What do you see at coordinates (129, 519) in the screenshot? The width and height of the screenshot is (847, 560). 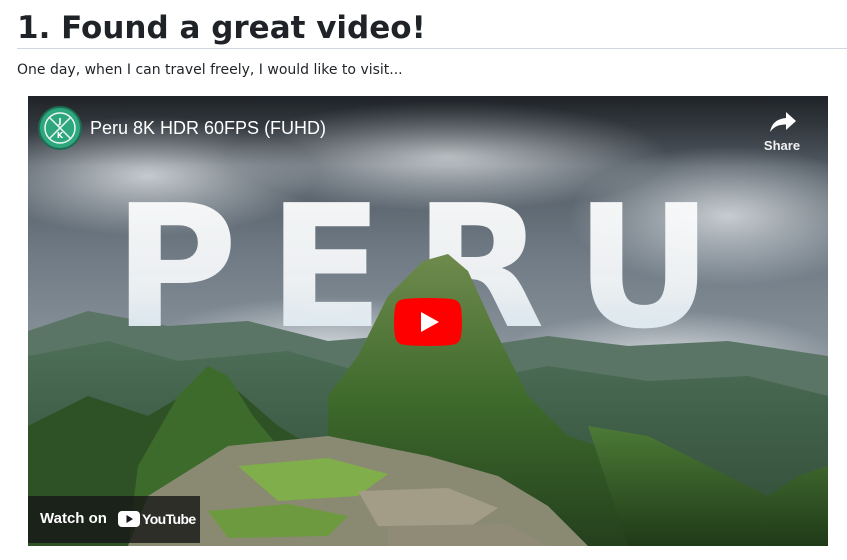 I see `youtube-play-icon` at bounding box center [129, 519].